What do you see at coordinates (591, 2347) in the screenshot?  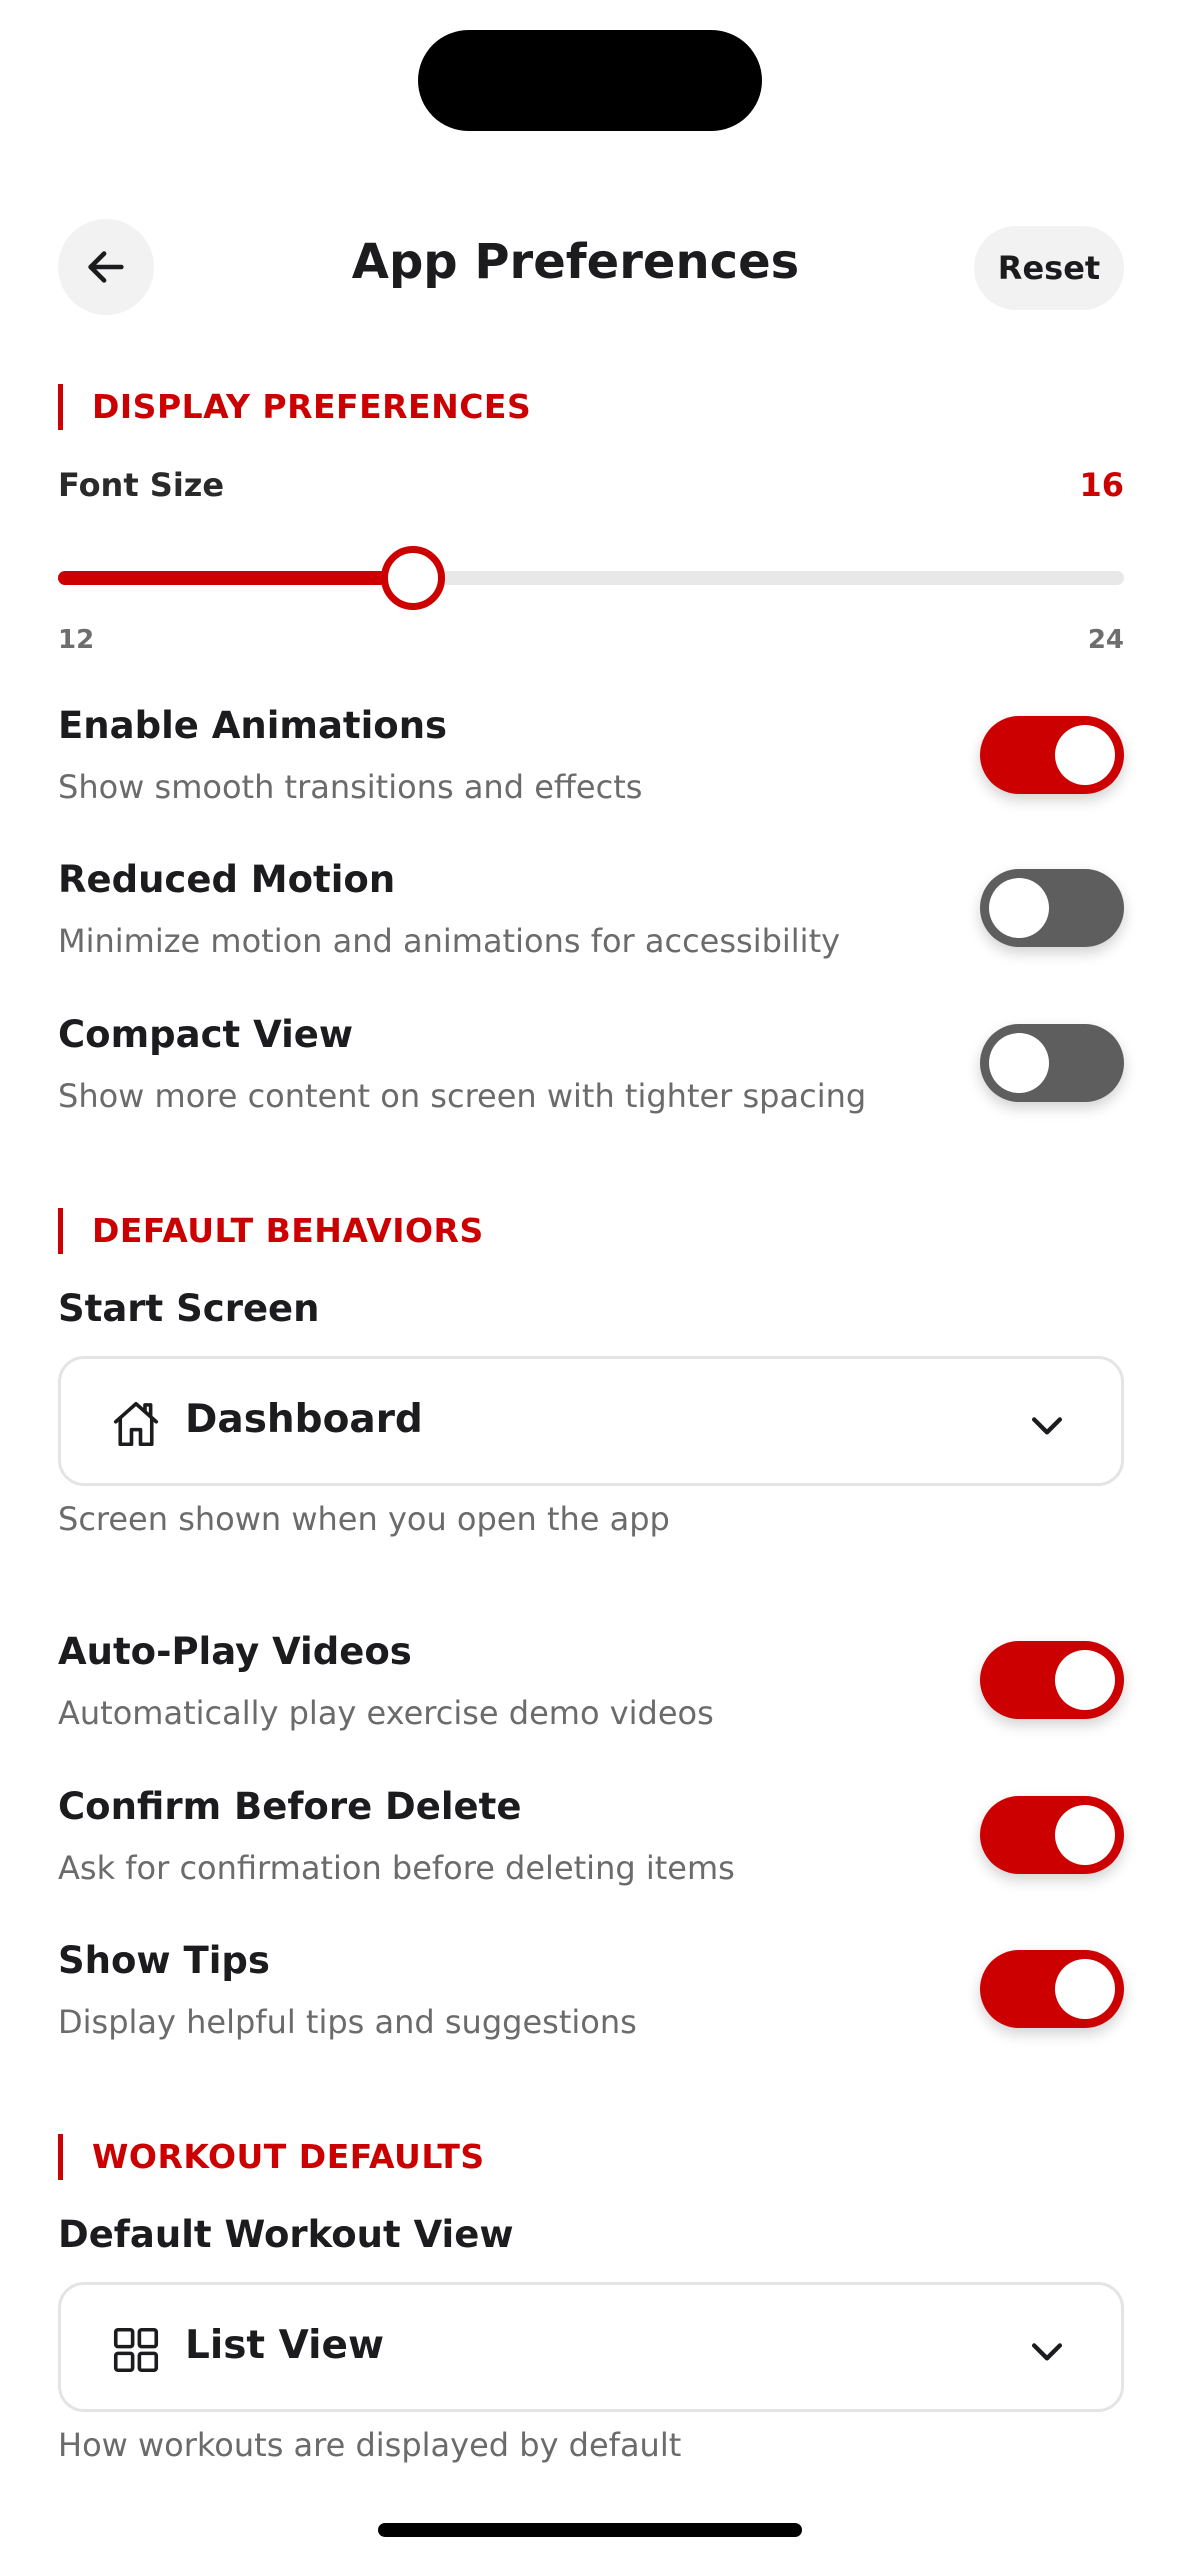 I see `default-workout-view-select: List View` at bounding box center [591, 2347].